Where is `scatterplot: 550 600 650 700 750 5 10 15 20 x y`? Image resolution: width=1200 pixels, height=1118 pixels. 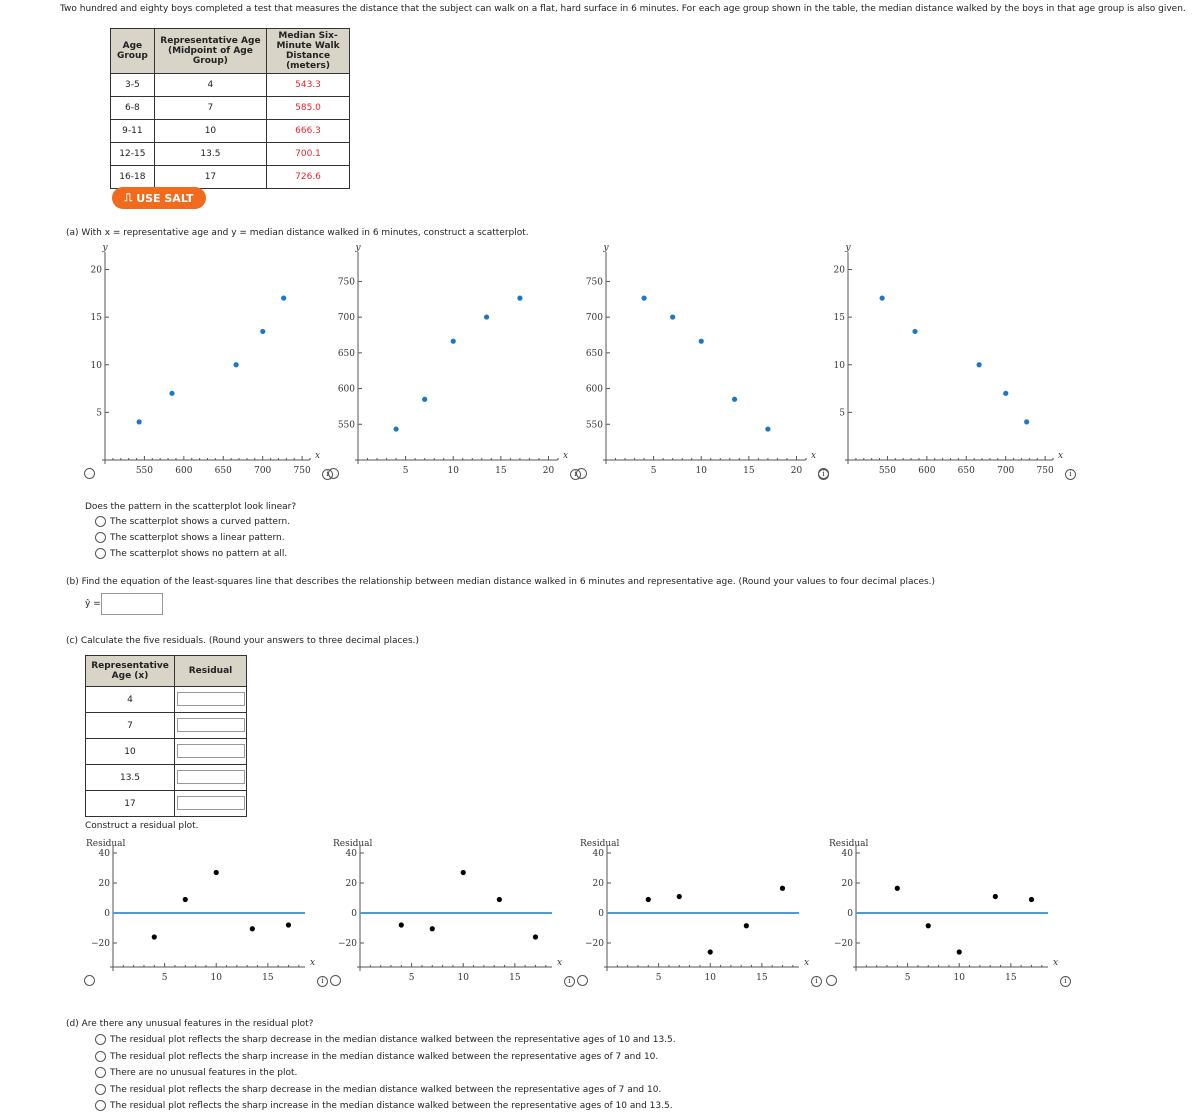 scatterplot: 550 600 650 700 750 5 10 15 20 x y is located at coordinates (949, 359).